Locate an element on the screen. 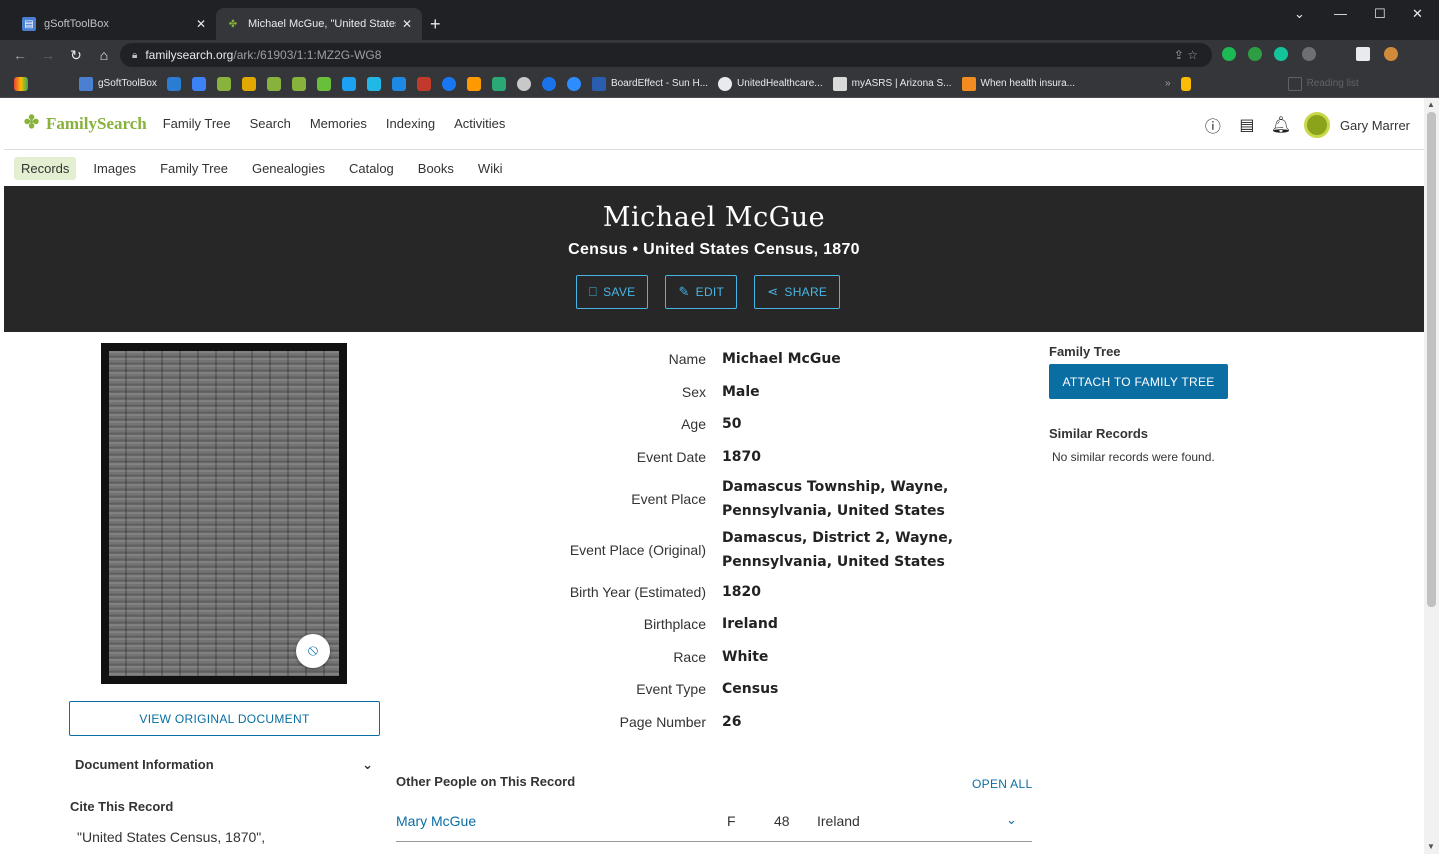  tab-familysearch: ✤ Michael McGue, "United States C ✕ is located at coordinates (319, 24).